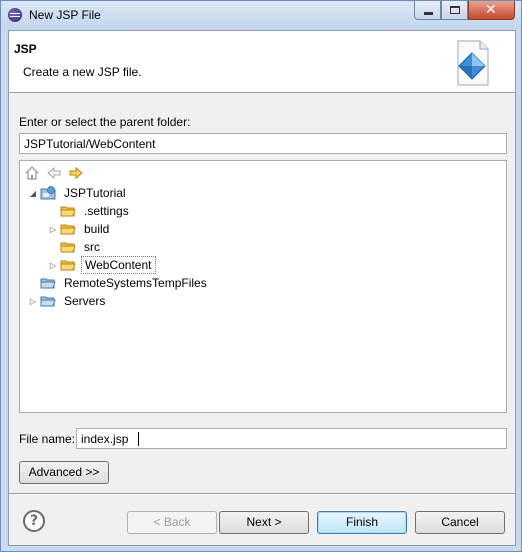 The image size is (522, 552). Describe the element at coordinates (85, 301) in the screenshot. I see `tree-item-label: Servers` at that location.